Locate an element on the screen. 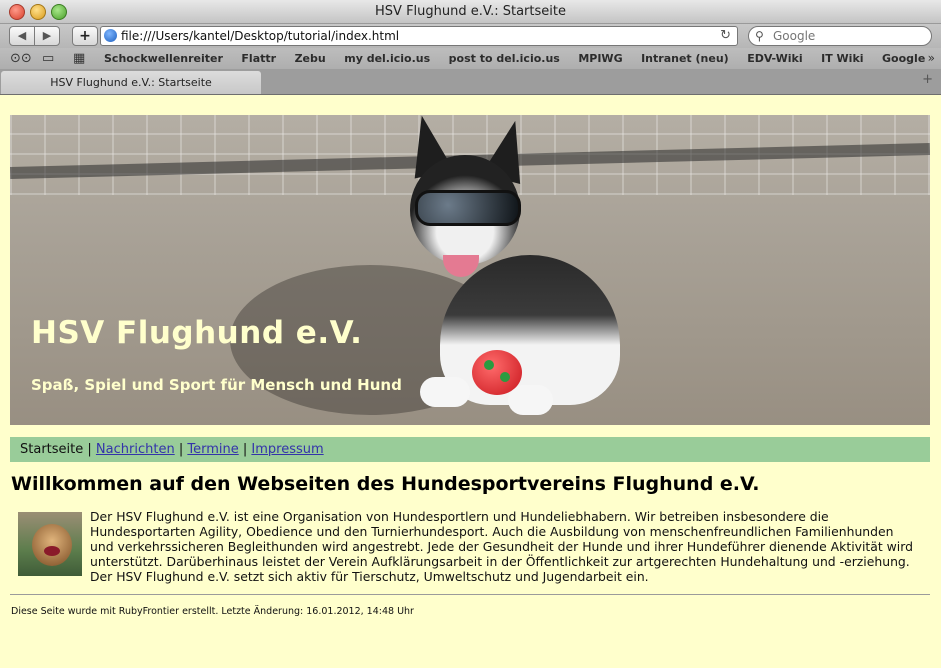 This screenshot has height=668, width=941. bookmark-item: Intranet (neu) is located at coordinates (685, 58).